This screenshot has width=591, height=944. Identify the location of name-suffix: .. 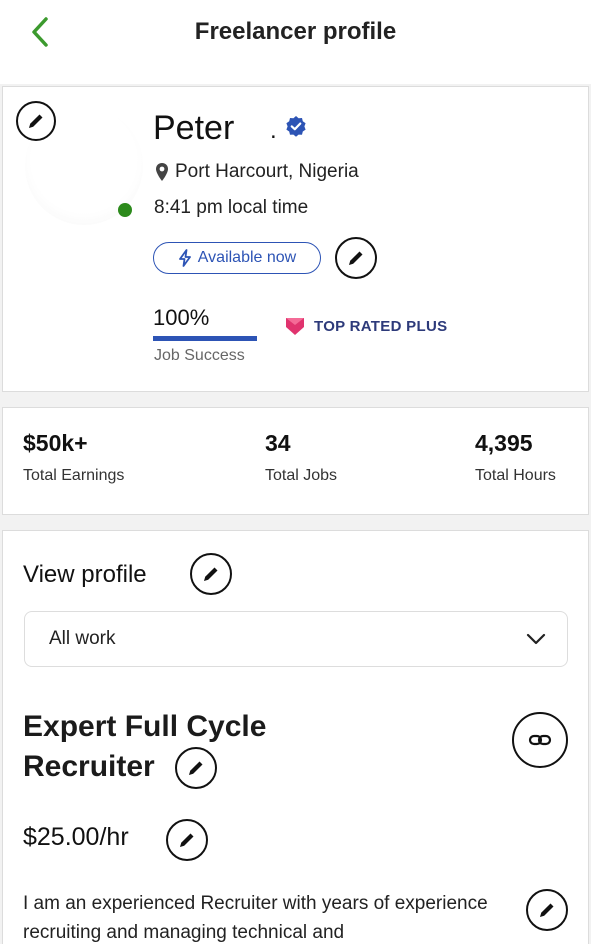
(273, 130).